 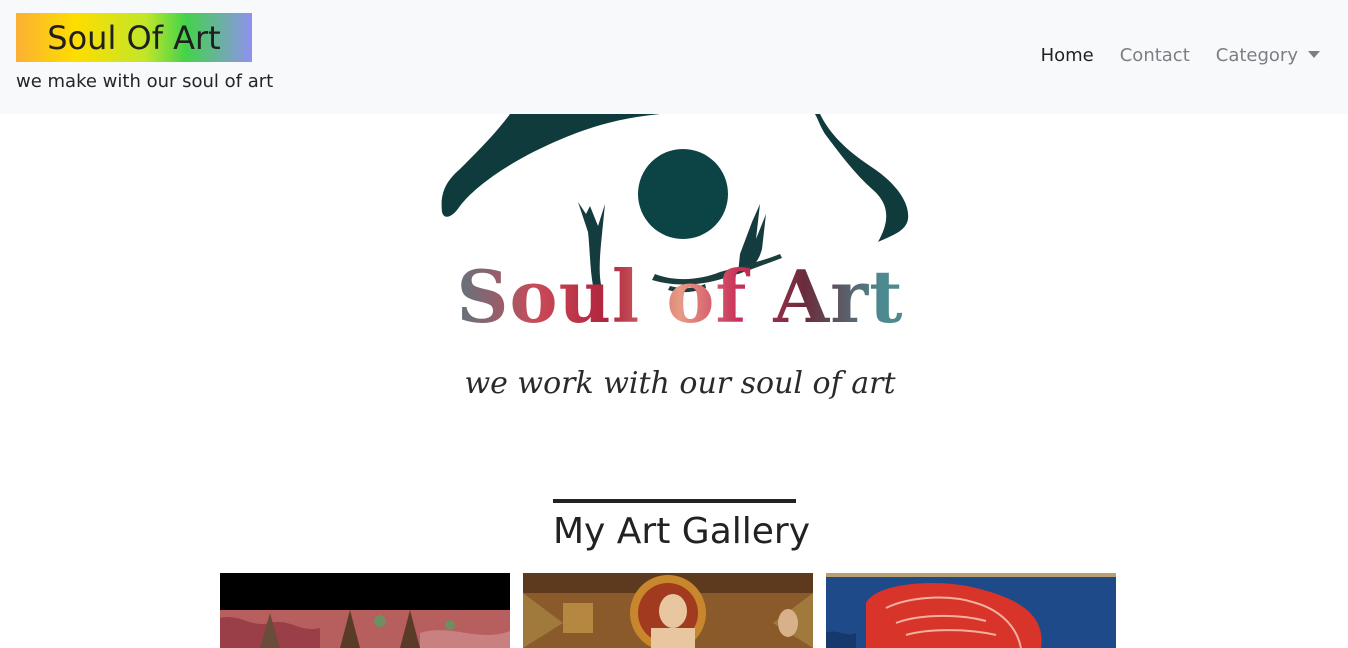 I want to click on gallery-heading: My Art Gallery, so click(x=682, y=525).